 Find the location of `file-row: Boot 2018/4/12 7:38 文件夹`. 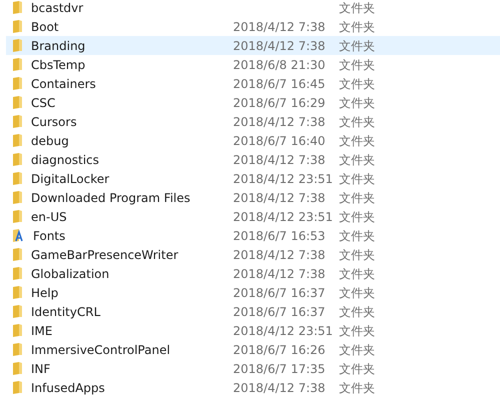

file-row: Boot 2018/4/12 7:38 文件夹 is located at coordinates (253, 26).